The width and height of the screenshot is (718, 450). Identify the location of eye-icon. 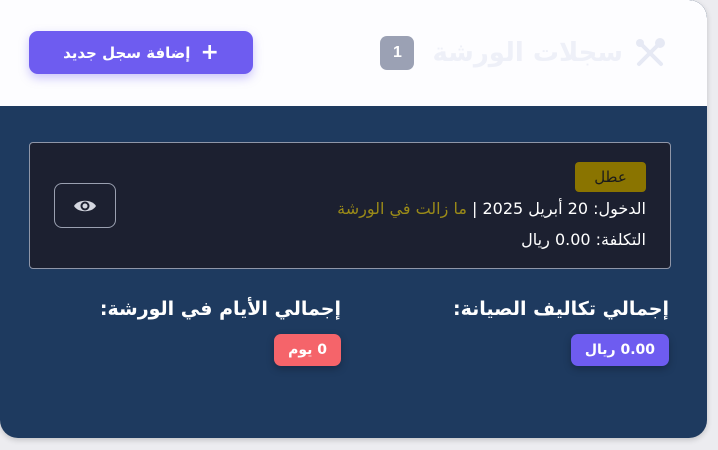
(85, 206).